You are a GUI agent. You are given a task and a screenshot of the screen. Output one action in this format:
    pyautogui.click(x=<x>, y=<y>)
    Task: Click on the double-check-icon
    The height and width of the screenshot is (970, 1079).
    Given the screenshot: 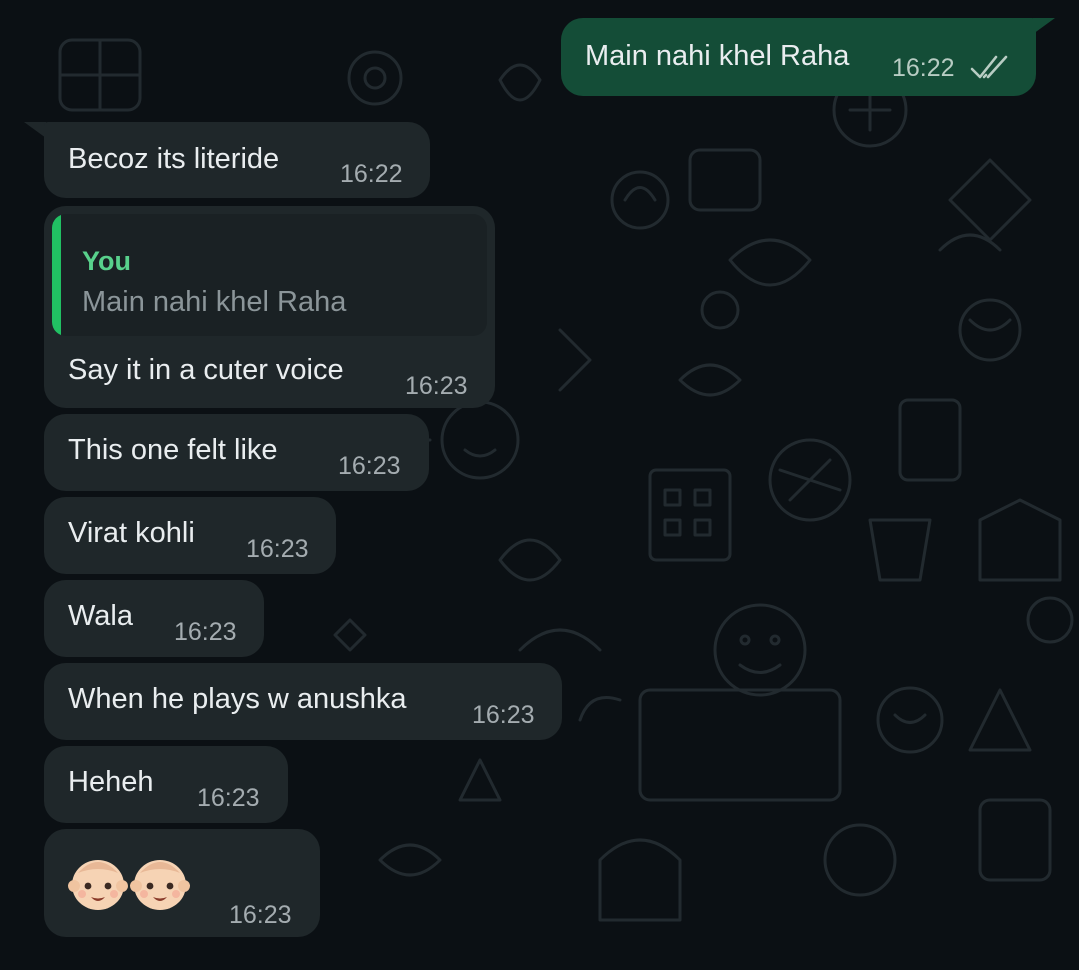 What is the action you would take?
    pyautogui.click(x=989, y=67)
    